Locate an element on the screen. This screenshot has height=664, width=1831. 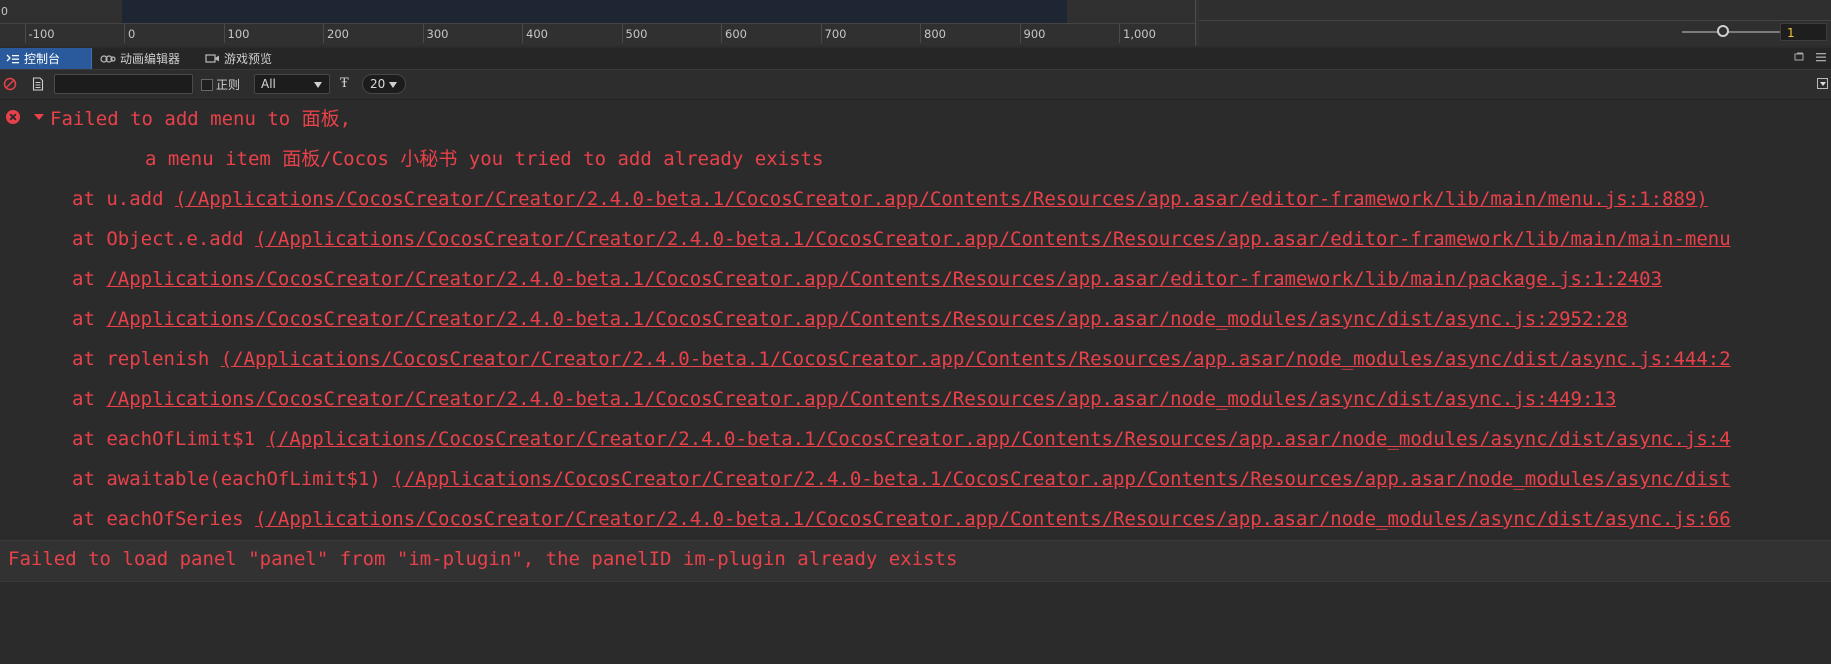
tab-animation-editor: 动画编辑器 is located at coordinates (146, 58).